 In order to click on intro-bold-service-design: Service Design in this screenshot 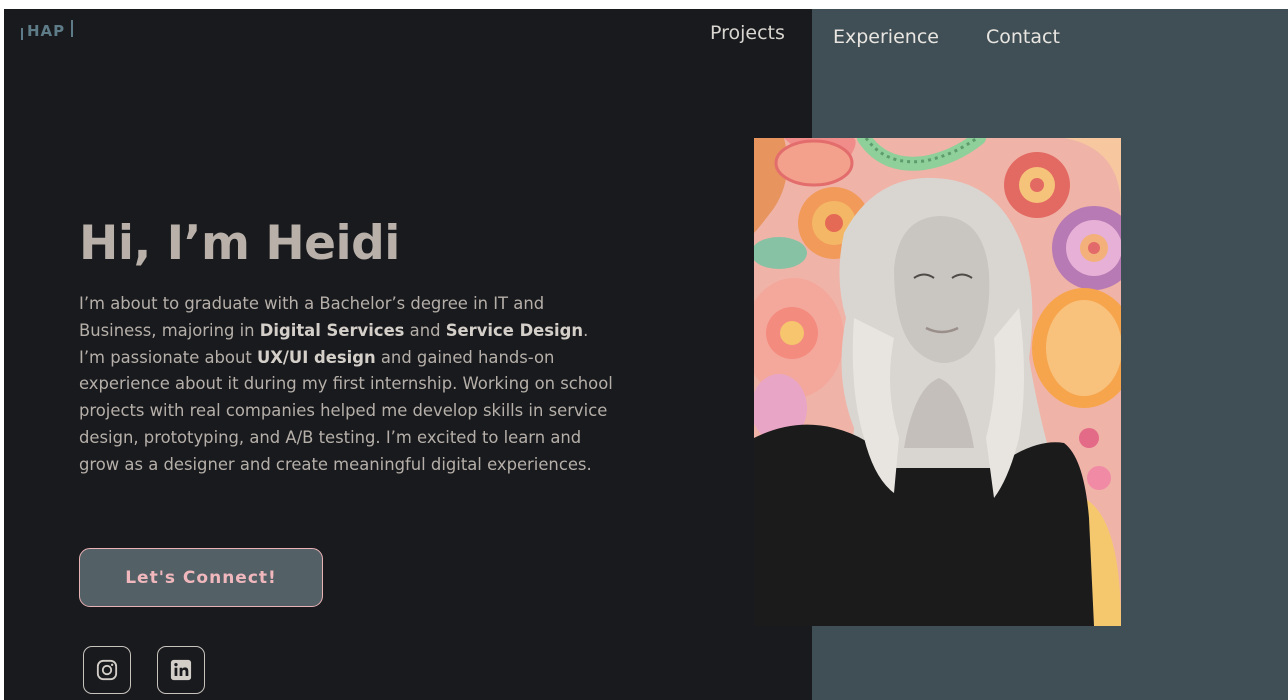, I will do `click(514, 330)`.